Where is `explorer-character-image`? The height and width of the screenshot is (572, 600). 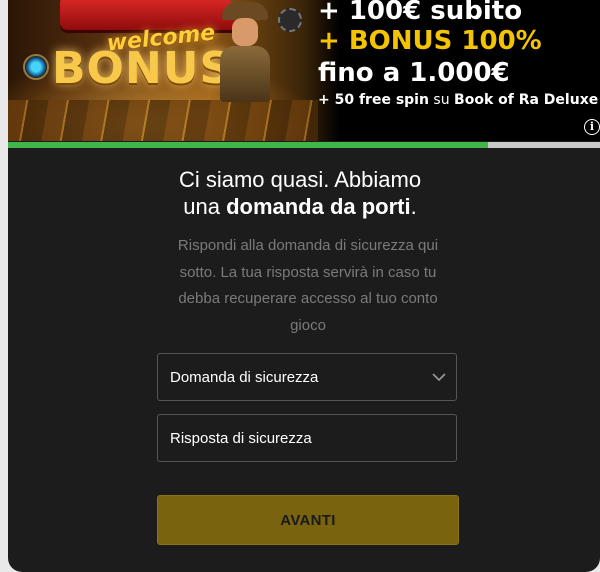
explorer-character-image is located at coordinates (245, 52).